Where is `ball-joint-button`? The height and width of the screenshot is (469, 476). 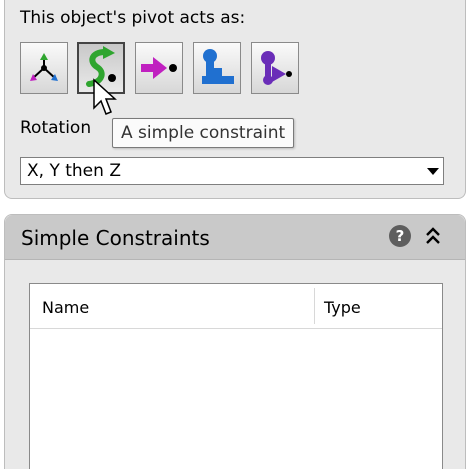
ball-joint-button is located at coordinates (275, 68).